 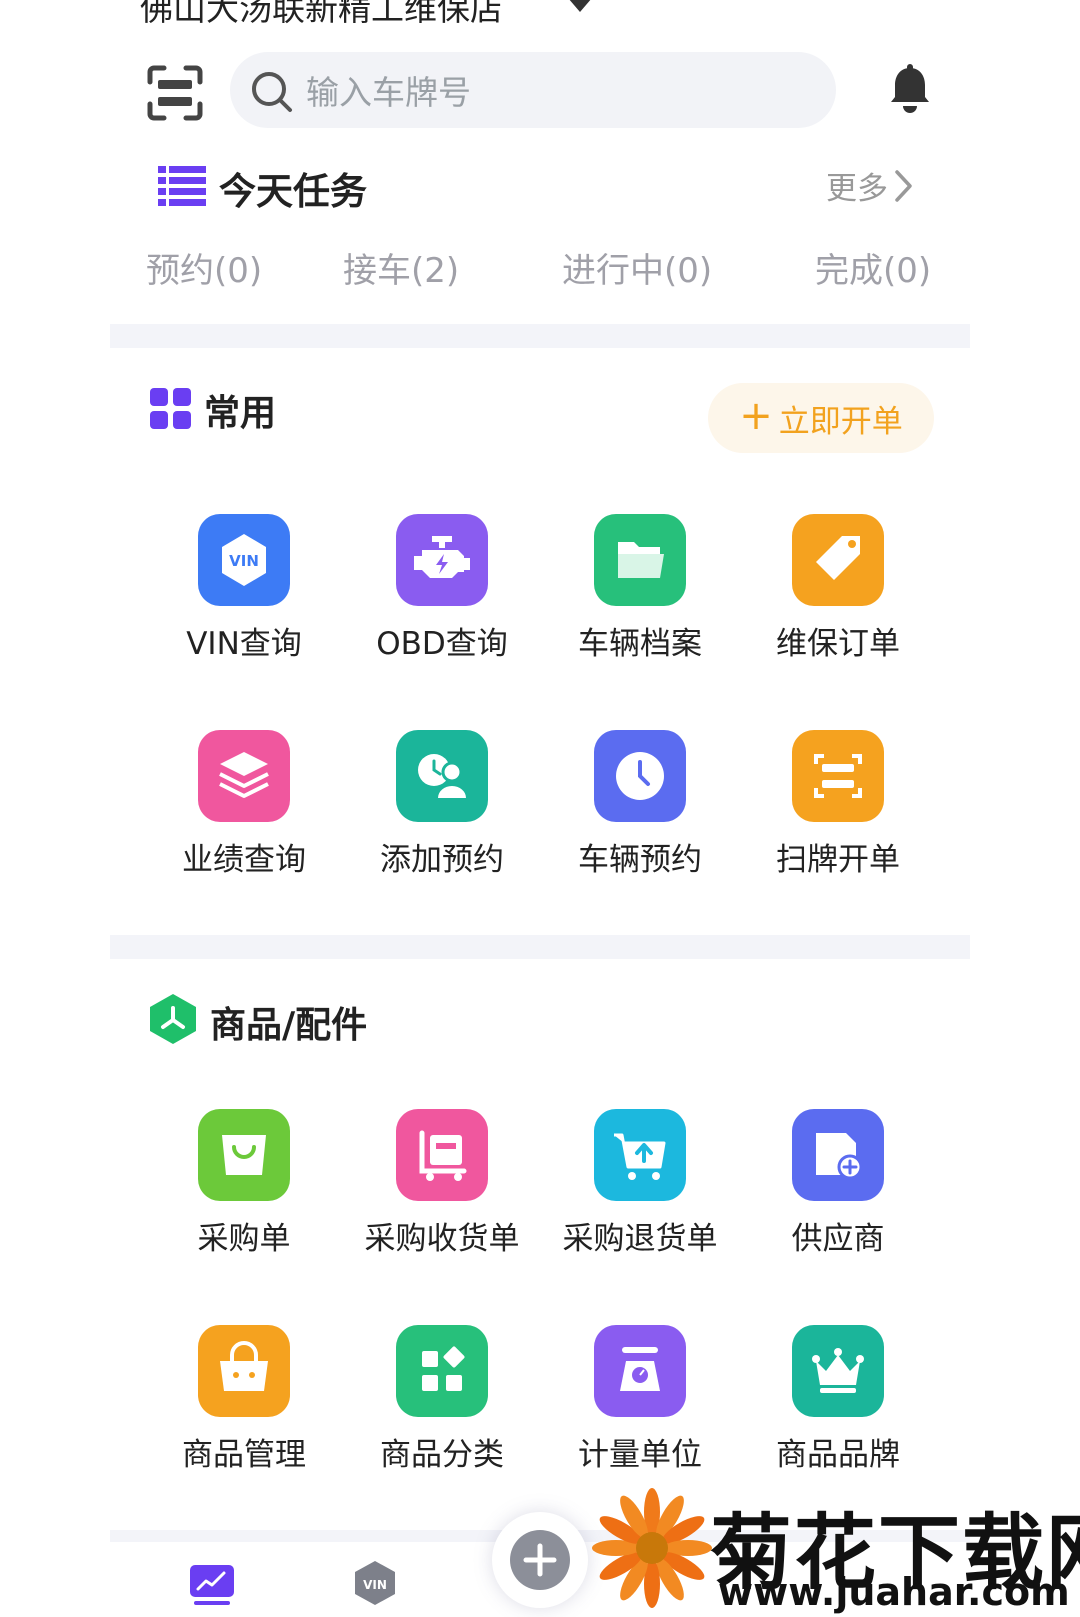 What do you see at coordinates (244, 860) in the screenshot?
I see `performance-query-label: 业绩查询` at bounding box center [244, 860].